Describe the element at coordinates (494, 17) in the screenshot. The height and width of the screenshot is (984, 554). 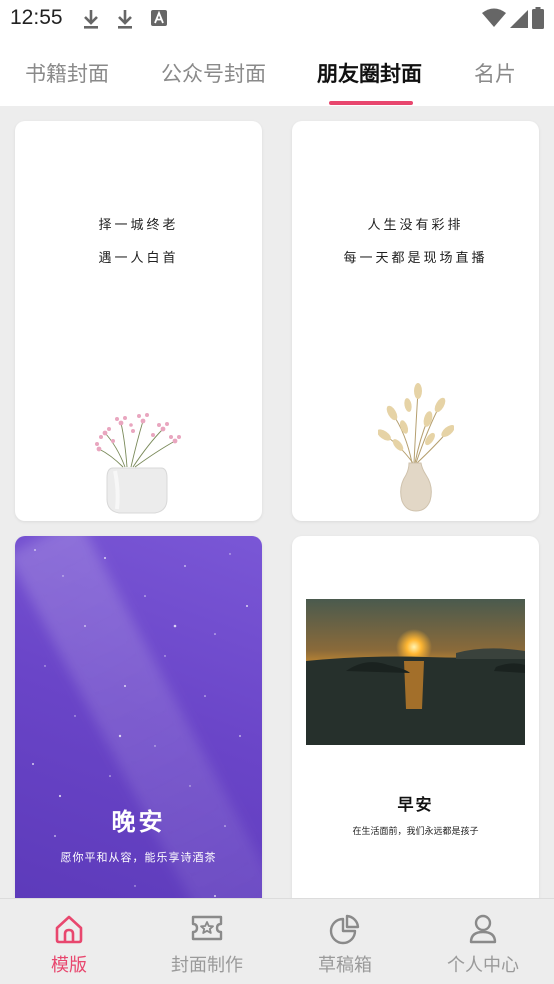
I see `wifi-icon` at that location.